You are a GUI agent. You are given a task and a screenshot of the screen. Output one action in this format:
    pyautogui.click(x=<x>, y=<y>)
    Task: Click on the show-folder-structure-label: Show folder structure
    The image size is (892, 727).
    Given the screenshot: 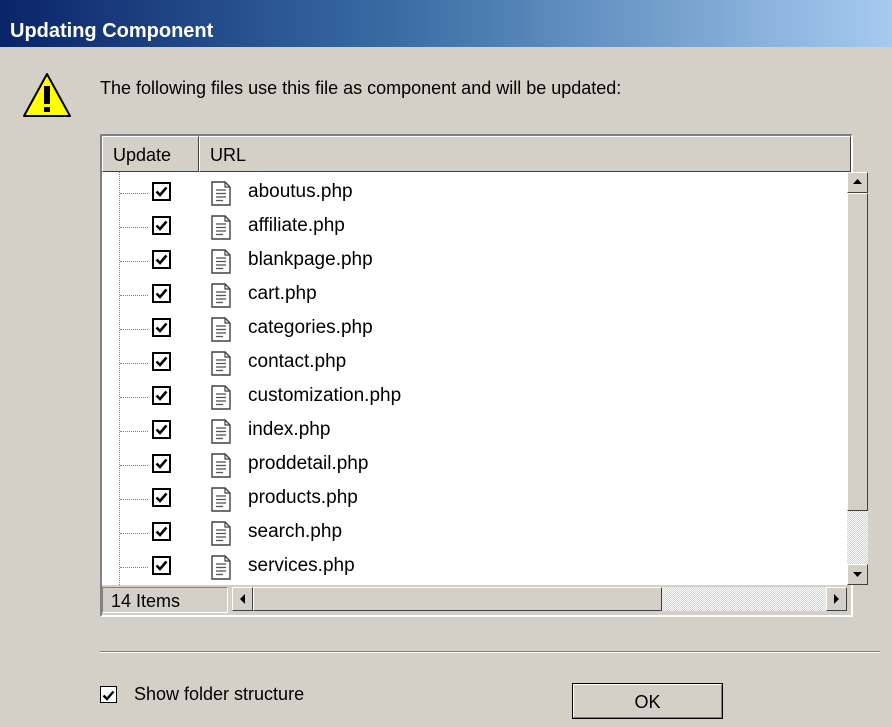 What is the action you would take?
    pyautogui.click(x=219, y=694)
    